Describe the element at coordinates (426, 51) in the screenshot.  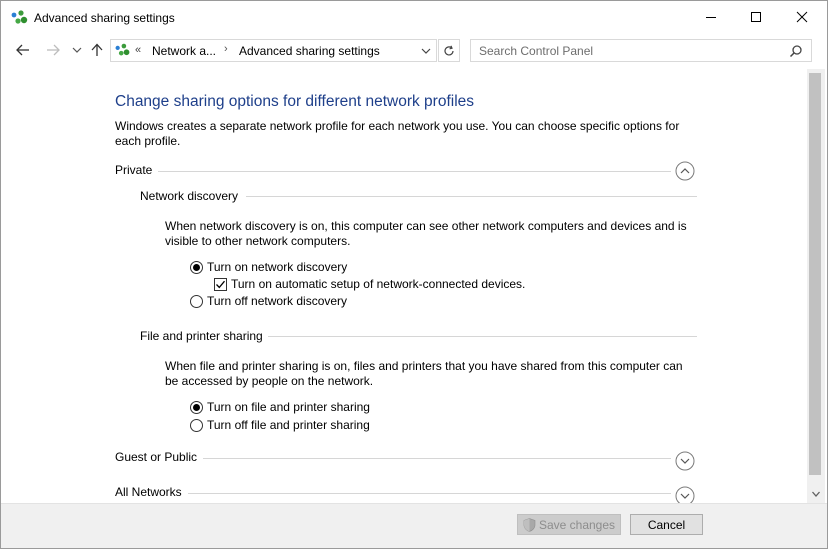
I see `address-dropdown-icon` at that location.